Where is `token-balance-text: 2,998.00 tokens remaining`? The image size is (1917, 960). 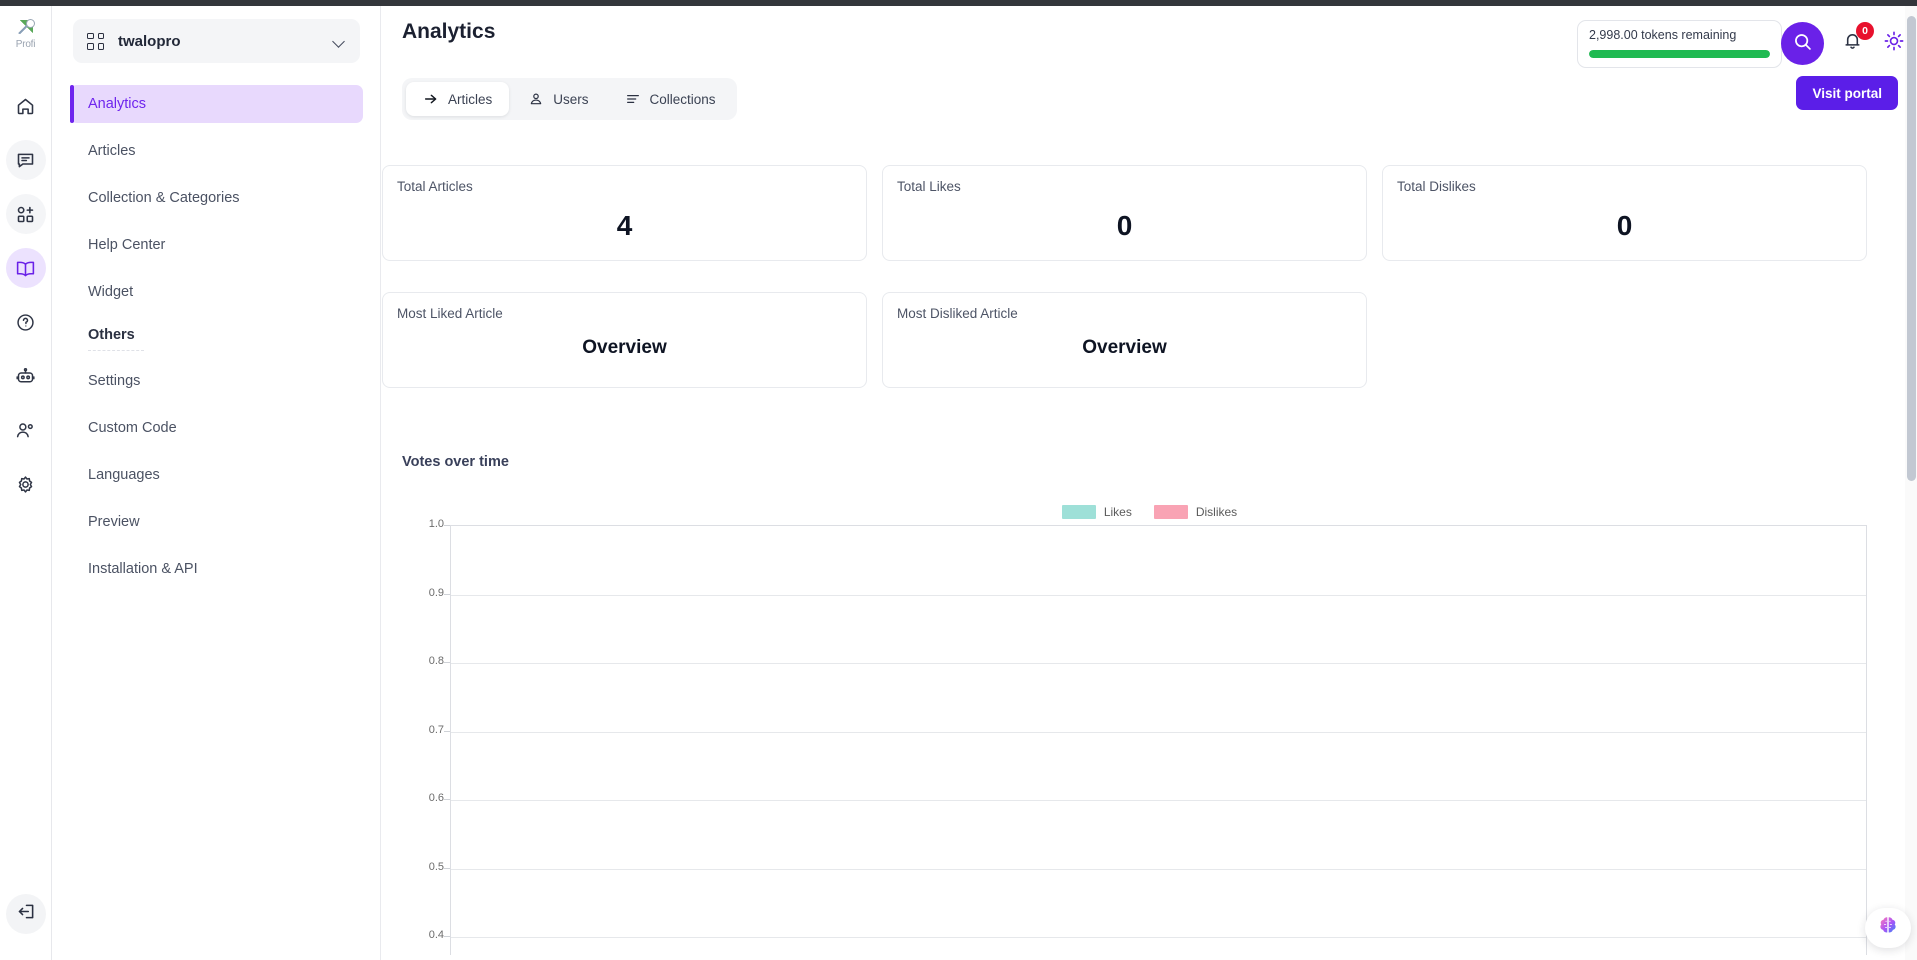
token-balance-text: 2,998.00 tokens remaining is located at coordinates (1663, 35).